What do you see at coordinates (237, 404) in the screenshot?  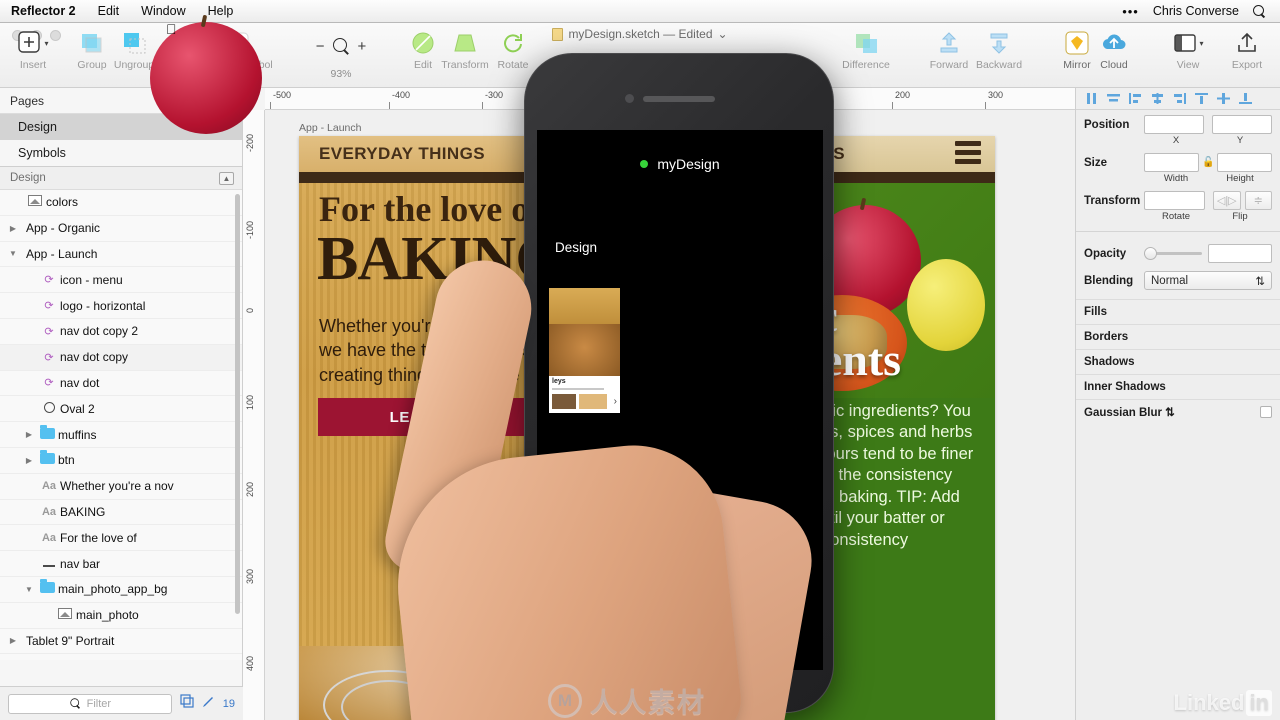 I see `layer-list-scrollbar` at bounding box center [237, 404].